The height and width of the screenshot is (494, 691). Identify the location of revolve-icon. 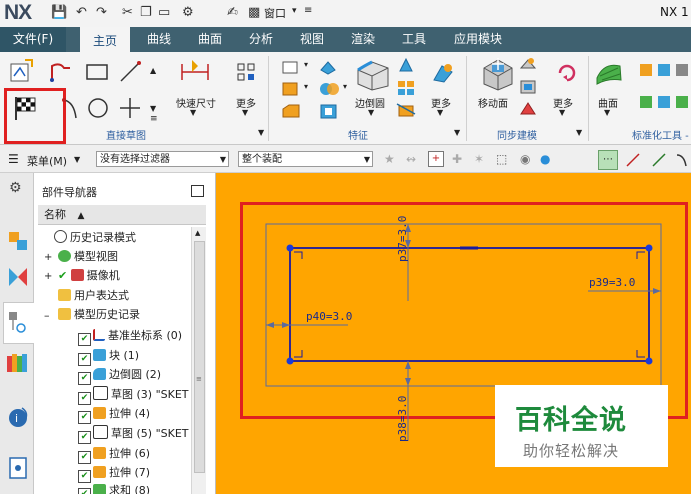
(291, 89).